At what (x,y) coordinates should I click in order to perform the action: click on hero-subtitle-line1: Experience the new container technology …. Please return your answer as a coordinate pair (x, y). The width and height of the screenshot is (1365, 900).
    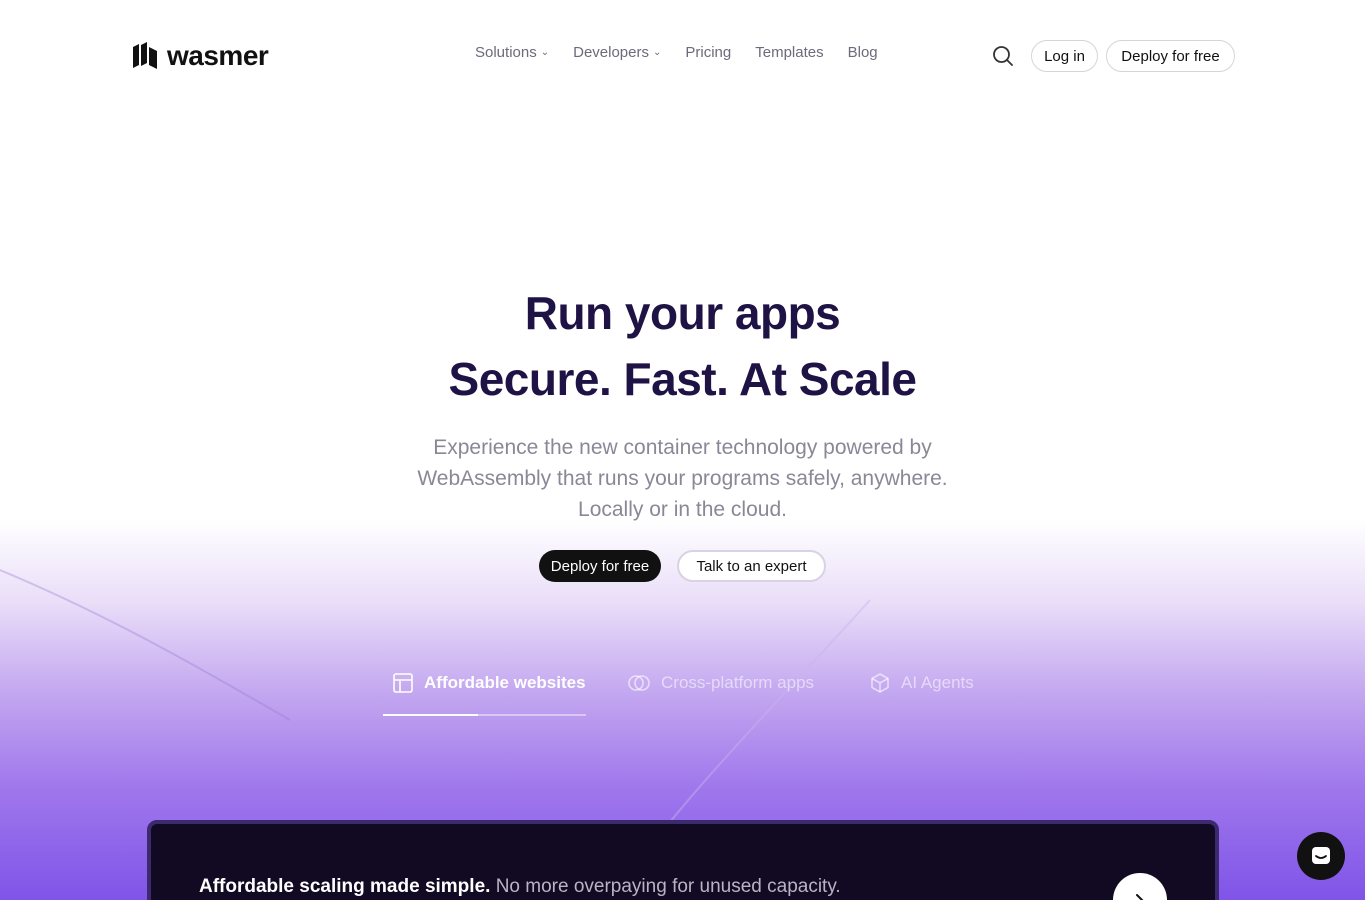
    Looking at the image, I should click on (682, 447).